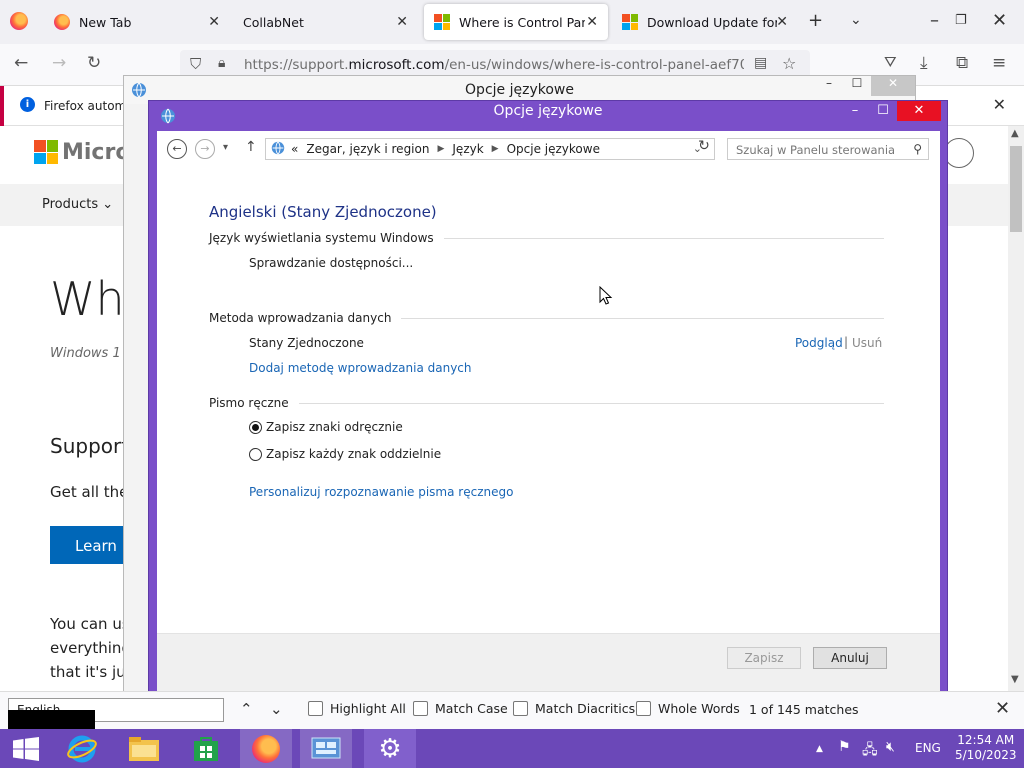 The image size is (1024, 768). Describe the element at coordinates (999, 20) in the screenshot. I see `close-window-icon: ✕` at that location.